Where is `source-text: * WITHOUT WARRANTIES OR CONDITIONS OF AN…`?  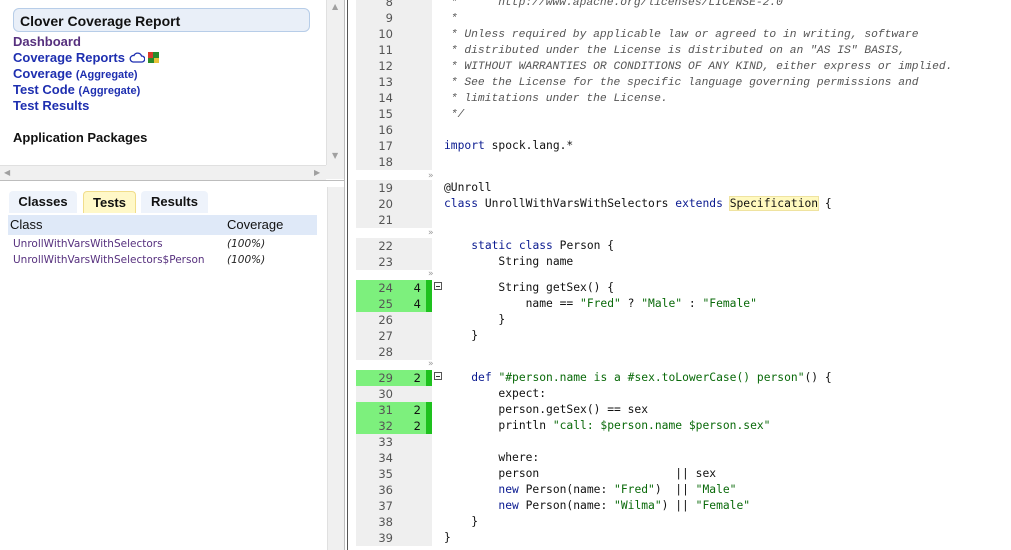
source-text: * WITHOUT WARRANTIES OR CONDITIONS OF AN… is located at coordinates (698, 67).